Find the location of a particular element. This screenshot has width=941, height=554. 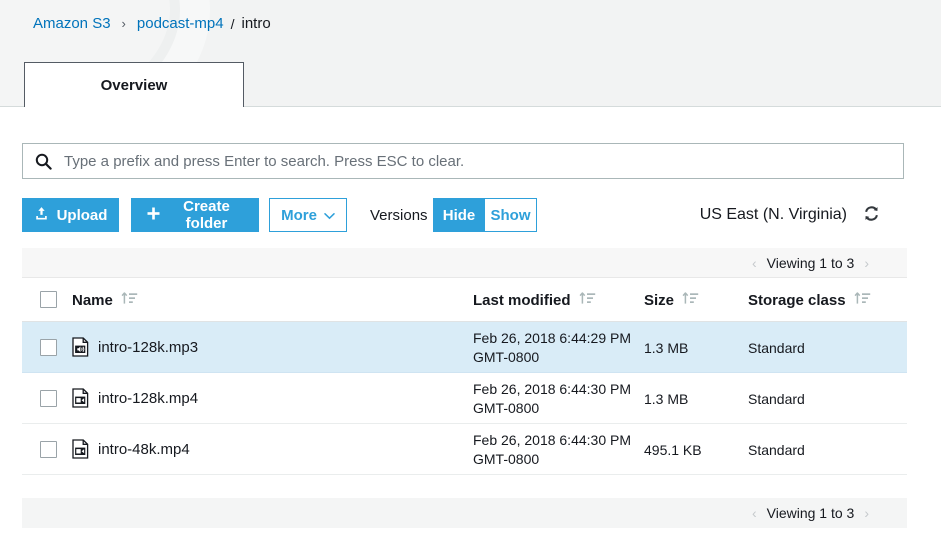

column-header-storage-class-label: Storage class is located at coordinates (797, 300).